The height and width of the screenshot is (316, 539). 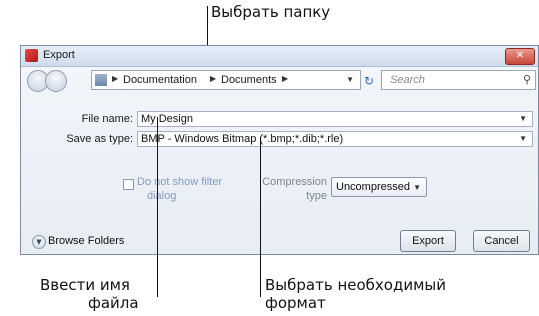 I want to click on file-name-label: File name:, so click(x=107, y=119).